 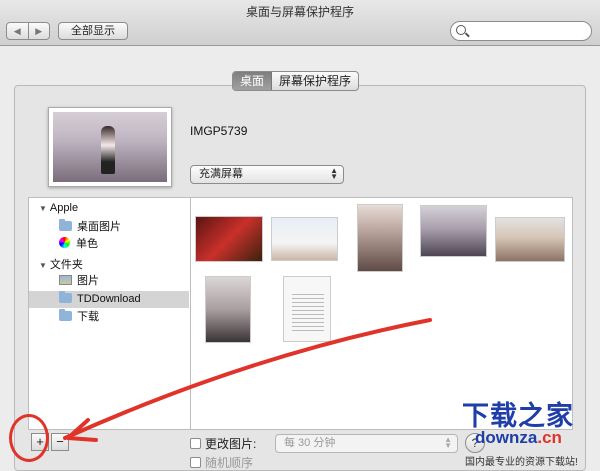 I want to click on sidebar-item-label: 图片, so click(x=88, y=281).